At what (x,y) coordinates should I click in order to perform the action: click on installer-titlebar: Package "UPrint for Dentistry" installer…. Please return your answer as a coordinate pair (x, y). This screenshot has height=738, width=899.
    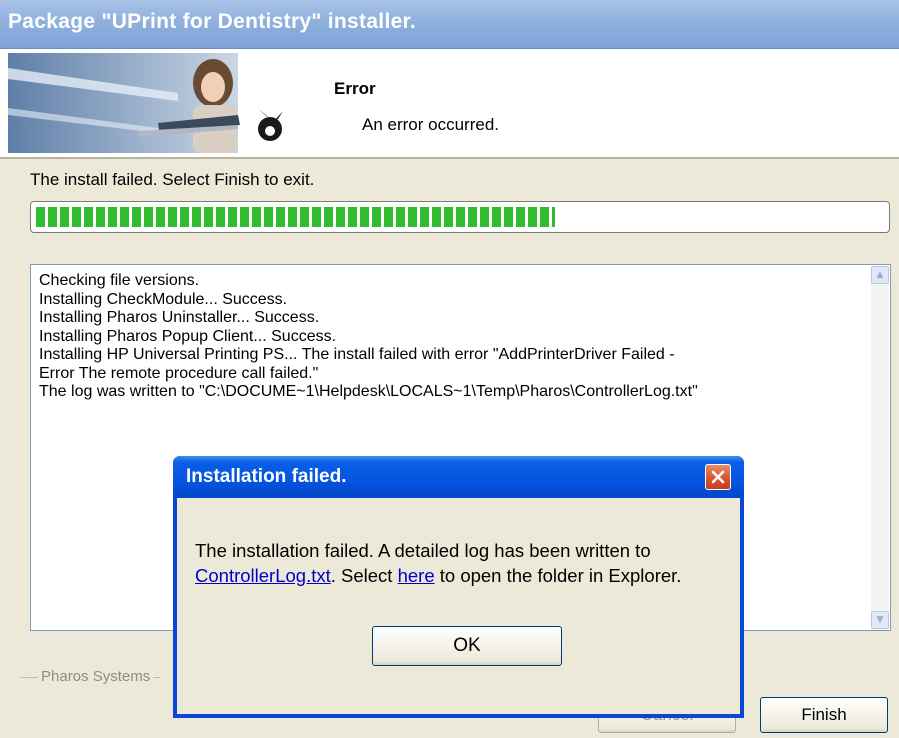
    Looking at the image, I should click on (449, 24).